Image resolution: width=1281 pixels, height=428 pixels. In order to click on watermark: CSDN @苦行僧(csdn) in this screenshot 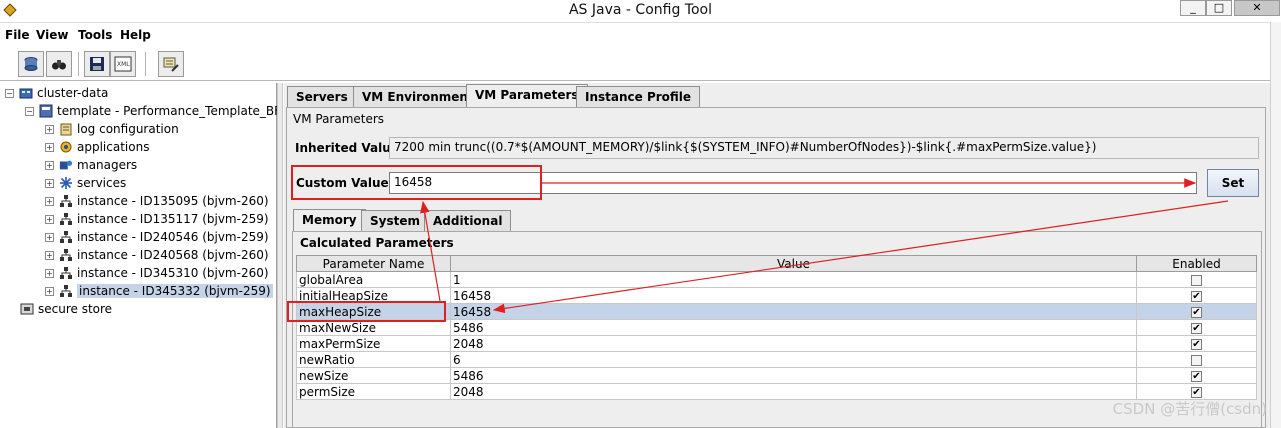, I will do `click(1189, 409)`.